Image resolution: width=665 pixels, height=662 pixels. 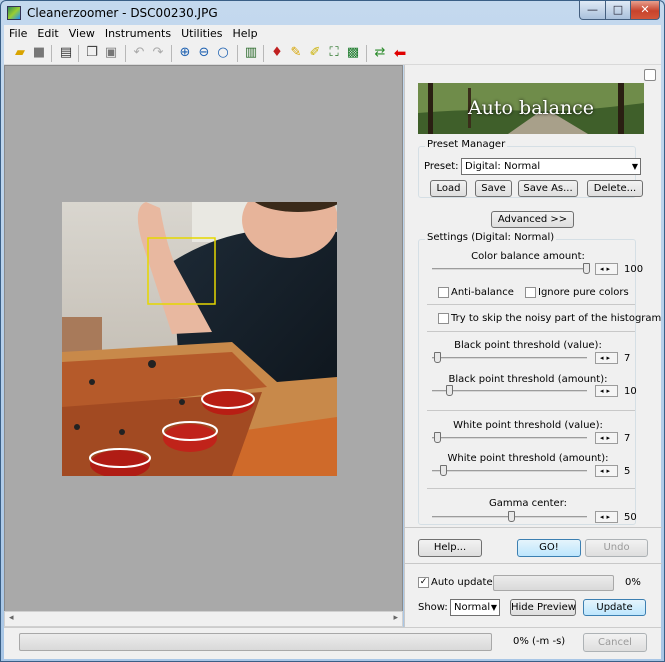 I want to click on fit-icon: ⛶, so click(x=334, y=53).